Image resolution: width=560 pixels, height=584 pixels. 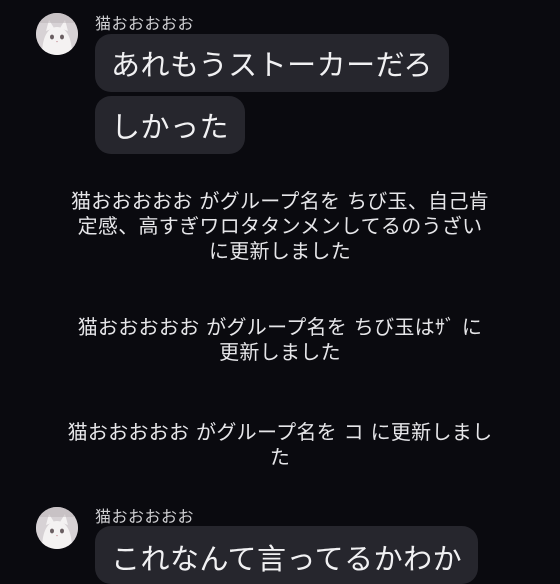 I want to click on message-bubble: あれもうストーカーだろ, so click(x=272, y=63).